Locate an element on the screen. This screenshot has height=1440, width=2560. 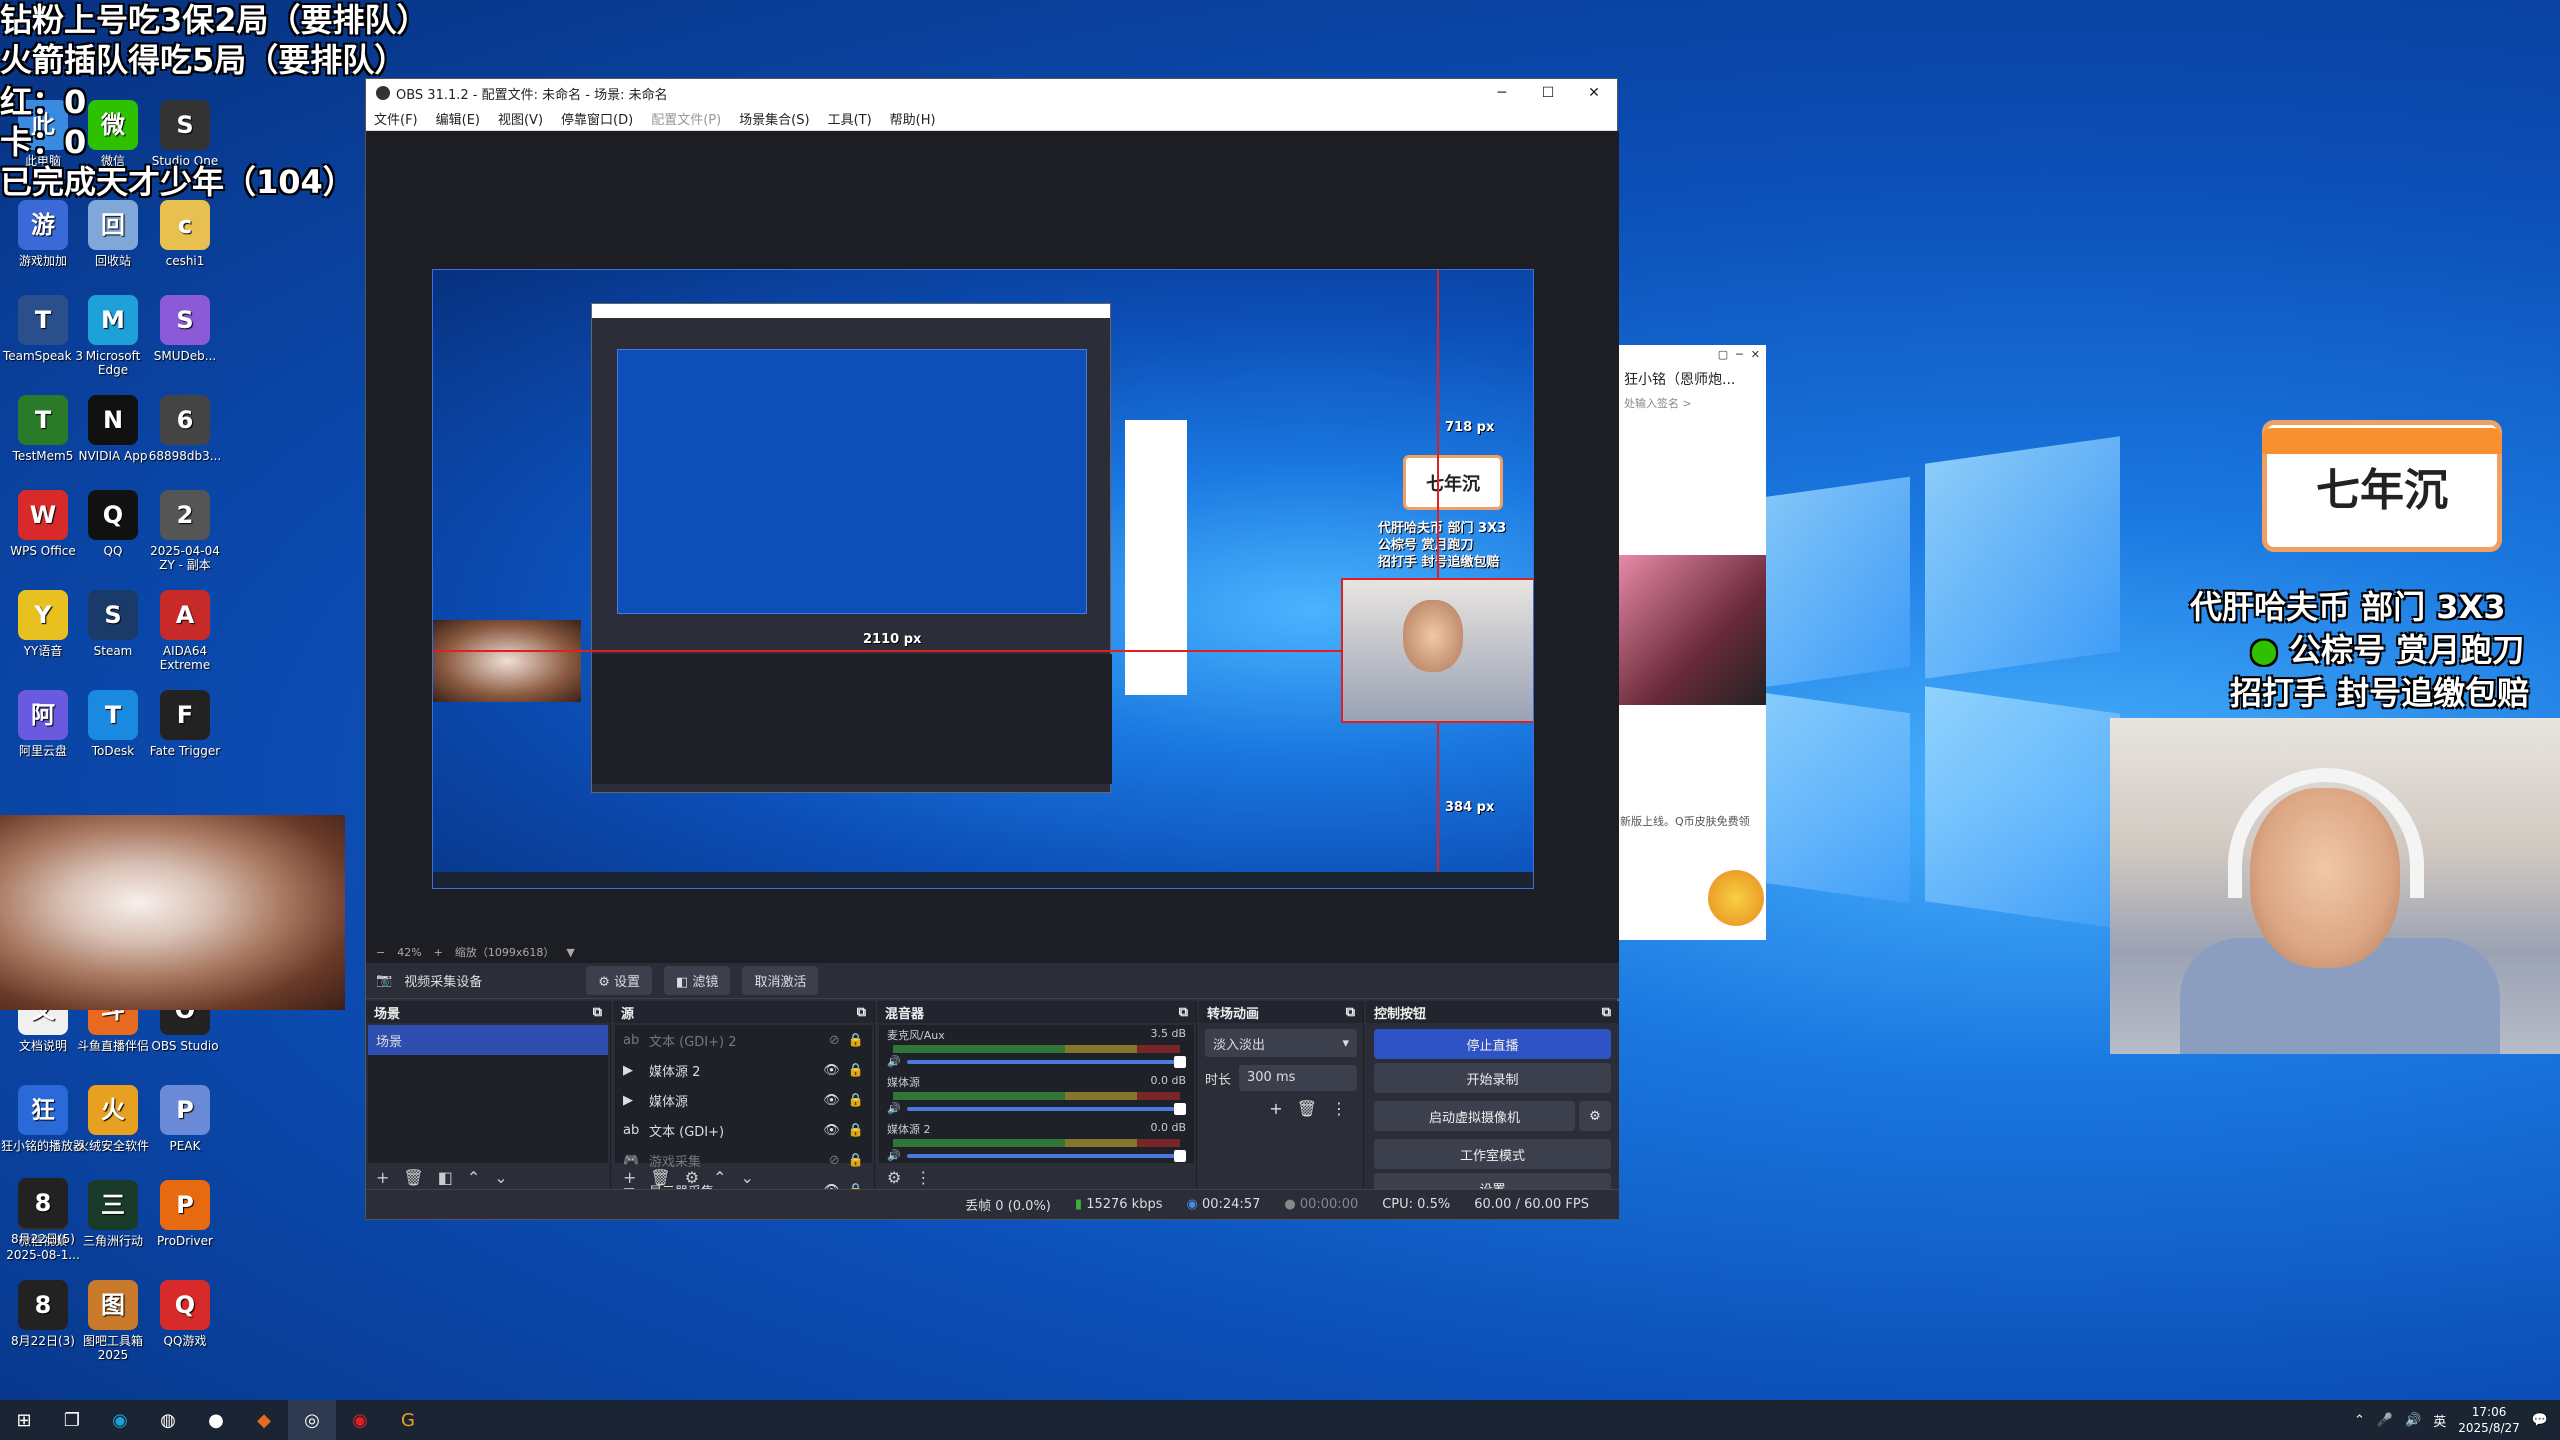
menu-file: 文件(F) is located at coordinates (396, 118).